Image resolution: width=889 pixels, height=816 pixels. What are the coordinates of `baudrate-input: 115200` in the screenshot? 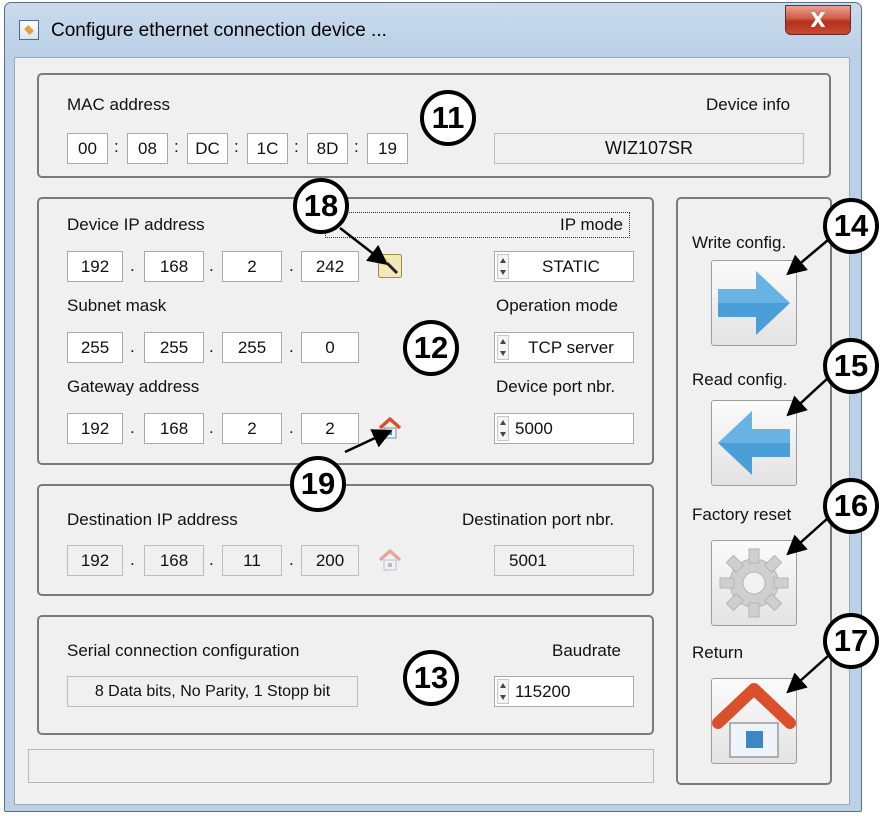 It's located at (564, 691).